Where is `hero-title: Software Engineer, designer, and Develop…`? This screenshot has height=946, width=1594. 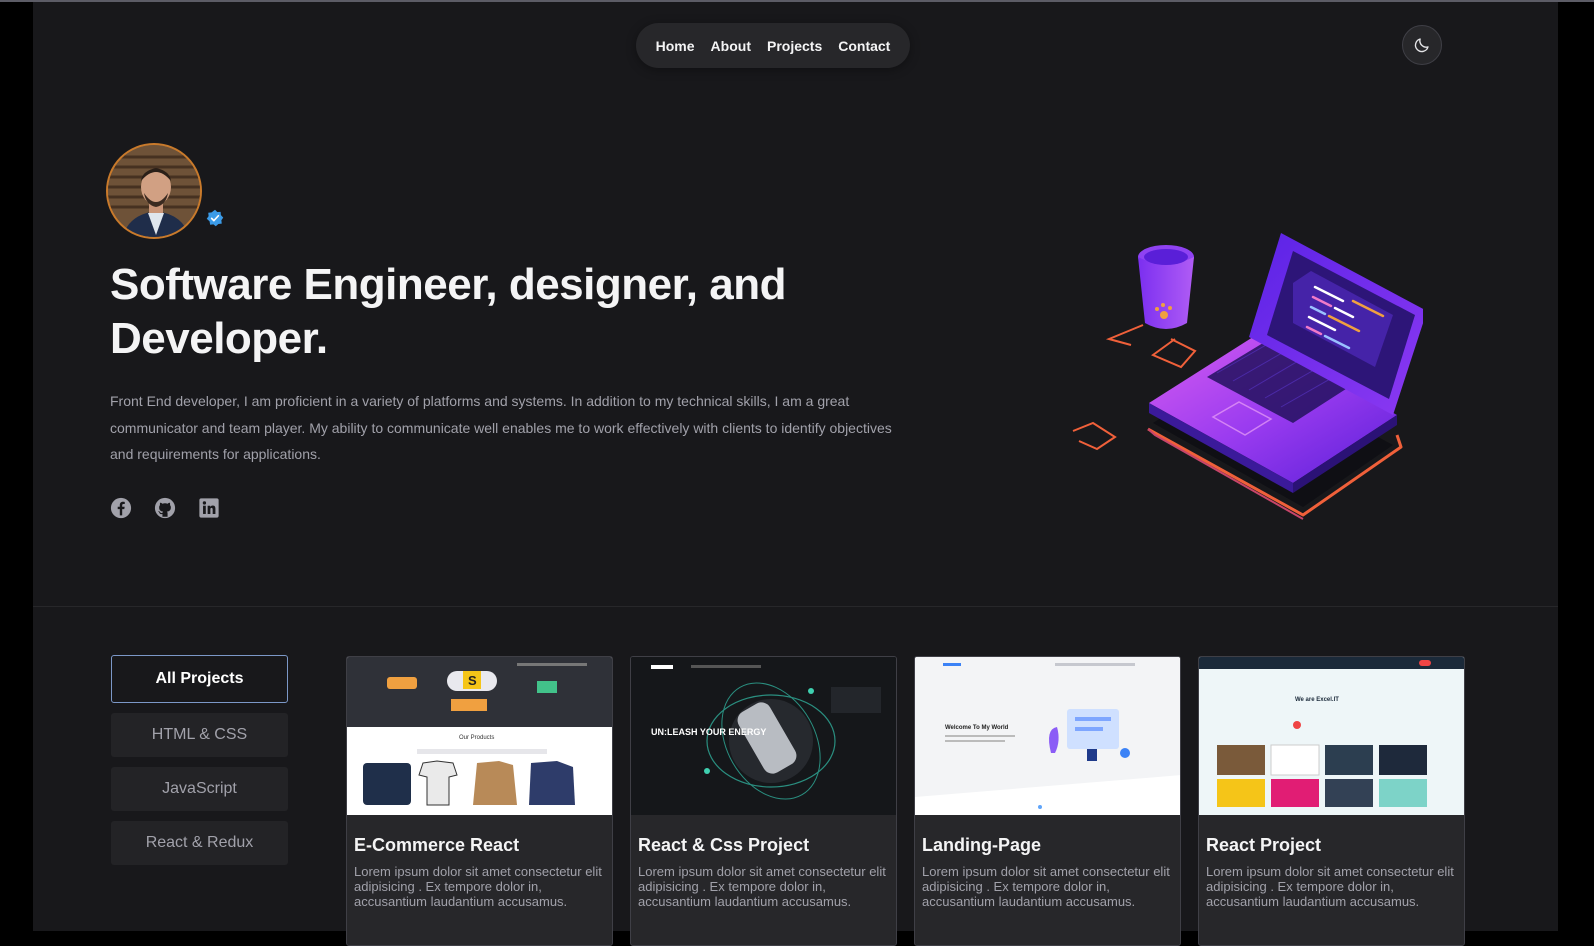 hero-title: Software Engineer, designer, and Develop… is located at coordinates (448, 311).